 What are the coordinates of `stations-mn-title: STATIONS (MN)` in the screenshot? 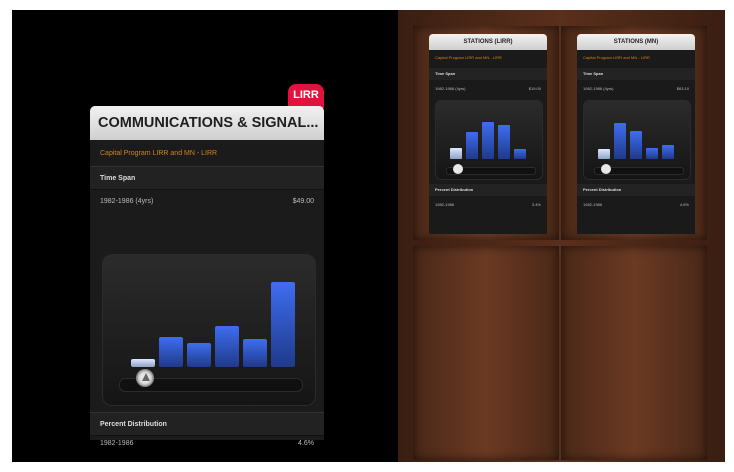 It's located at (636, 42).